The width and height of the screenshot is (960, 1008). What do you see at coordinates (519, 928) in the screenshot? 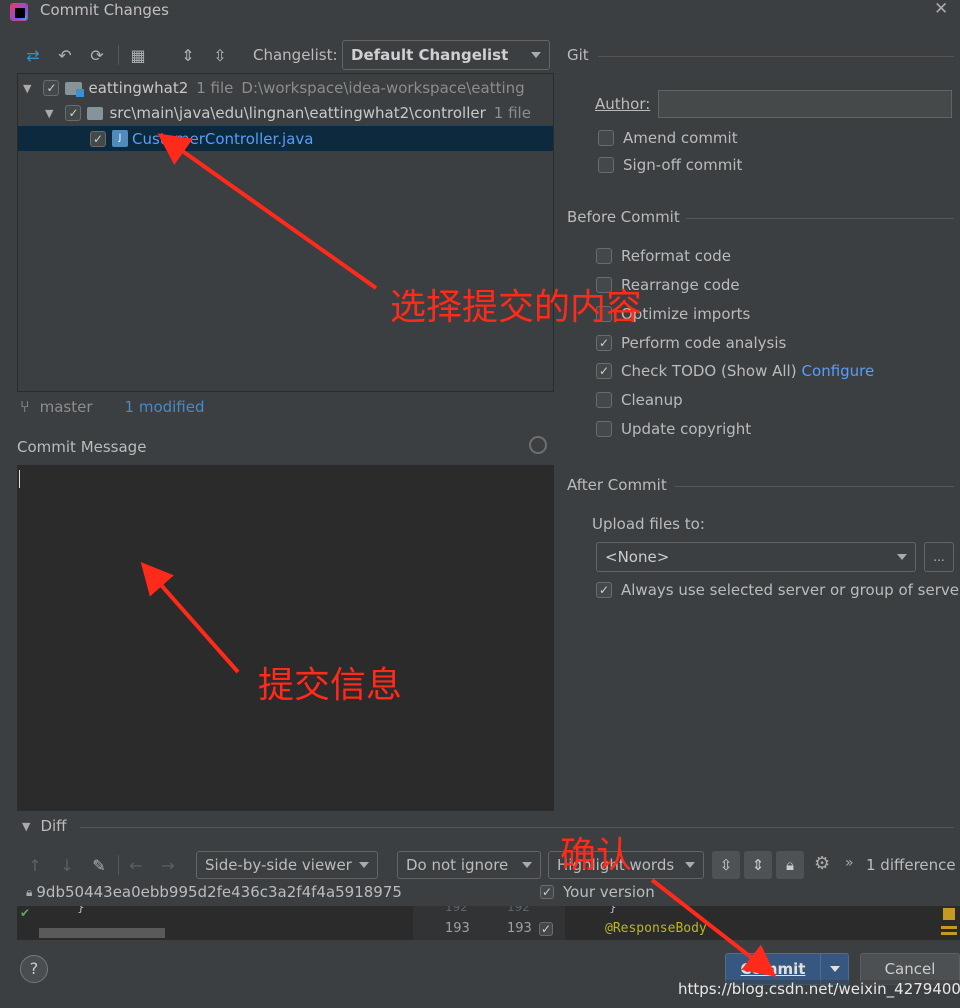
I see `line-number-right: 193` at bounding box center [519, 928].